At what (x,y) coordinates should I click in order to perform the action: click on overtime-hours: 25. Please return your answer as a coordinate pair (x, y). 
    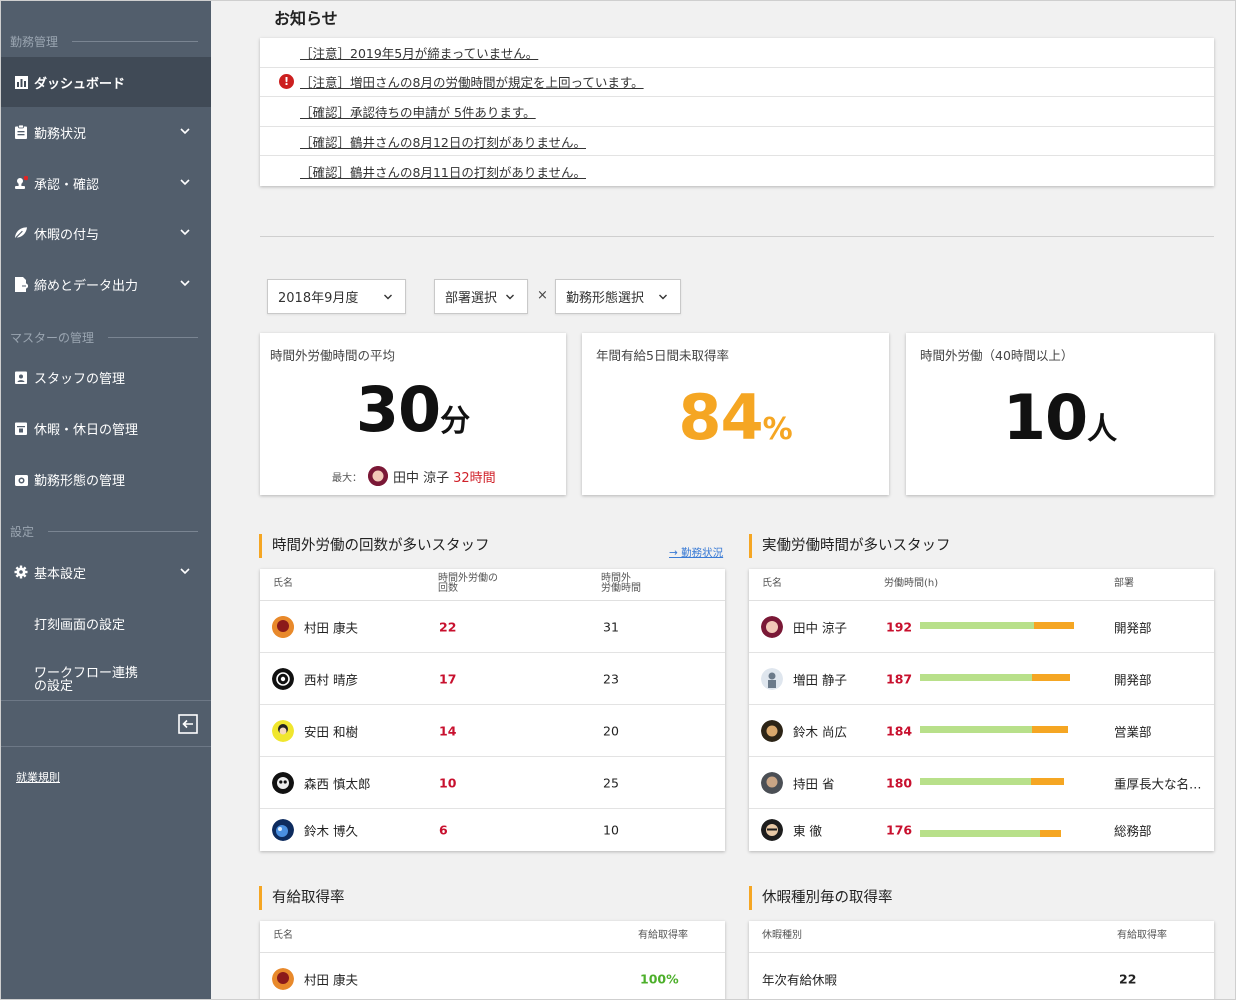
    Looking at the image, I should click on (611, 782).